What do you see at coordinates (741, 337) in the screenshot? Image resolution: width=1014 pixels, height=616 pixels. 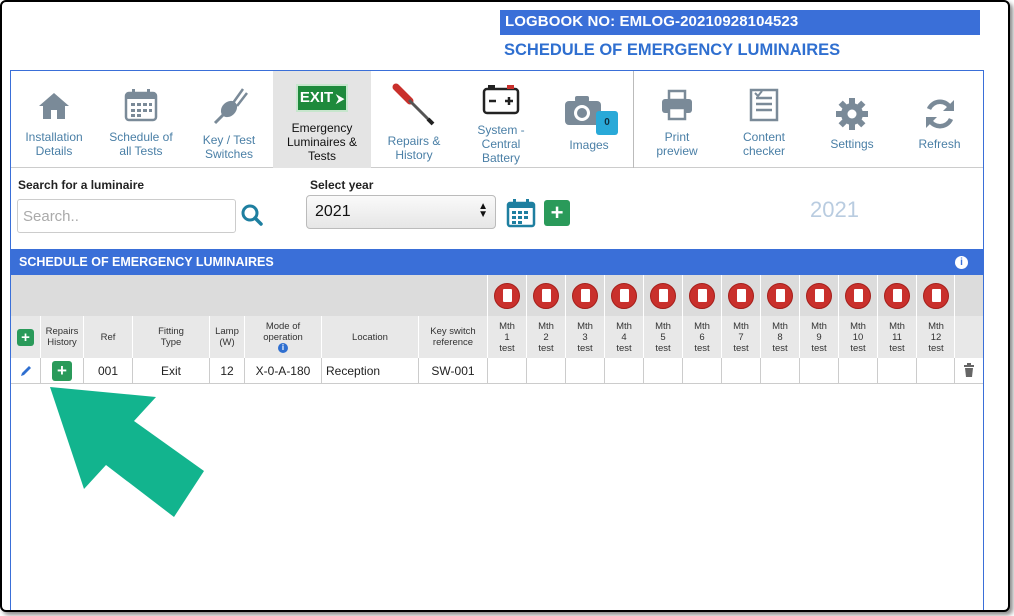 I see `header-text: 7` at bounding box center [741, 337].